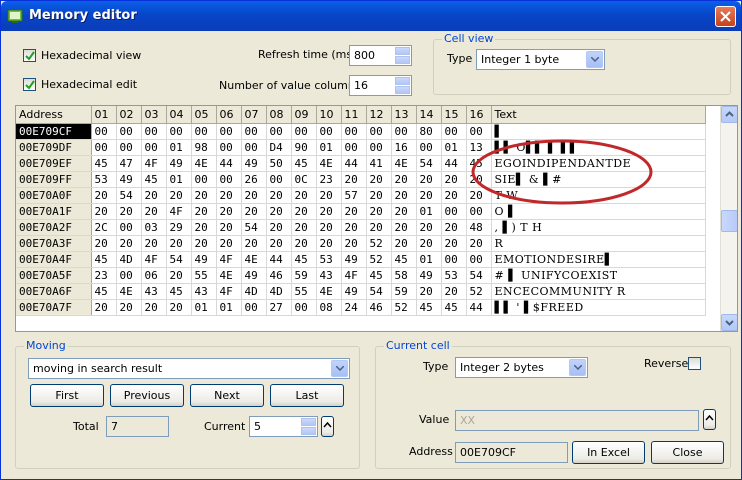  What do you see at coordinates (229, 115) in the screenshot?
I see `byte-column-header: 06` at bounding box center [229, 115].